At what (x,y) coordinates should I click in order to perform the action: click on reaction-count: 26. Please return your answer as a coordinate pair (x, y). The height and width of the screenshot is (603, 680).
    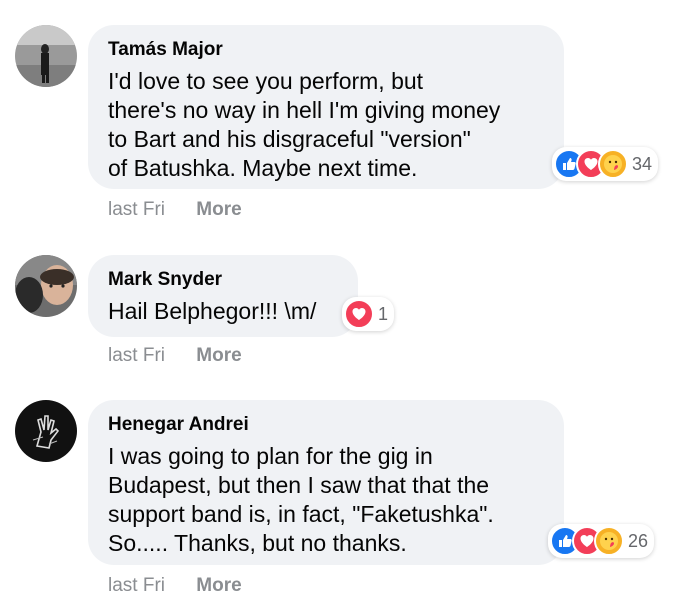
    Looking at the image, I should click on (638, 540).